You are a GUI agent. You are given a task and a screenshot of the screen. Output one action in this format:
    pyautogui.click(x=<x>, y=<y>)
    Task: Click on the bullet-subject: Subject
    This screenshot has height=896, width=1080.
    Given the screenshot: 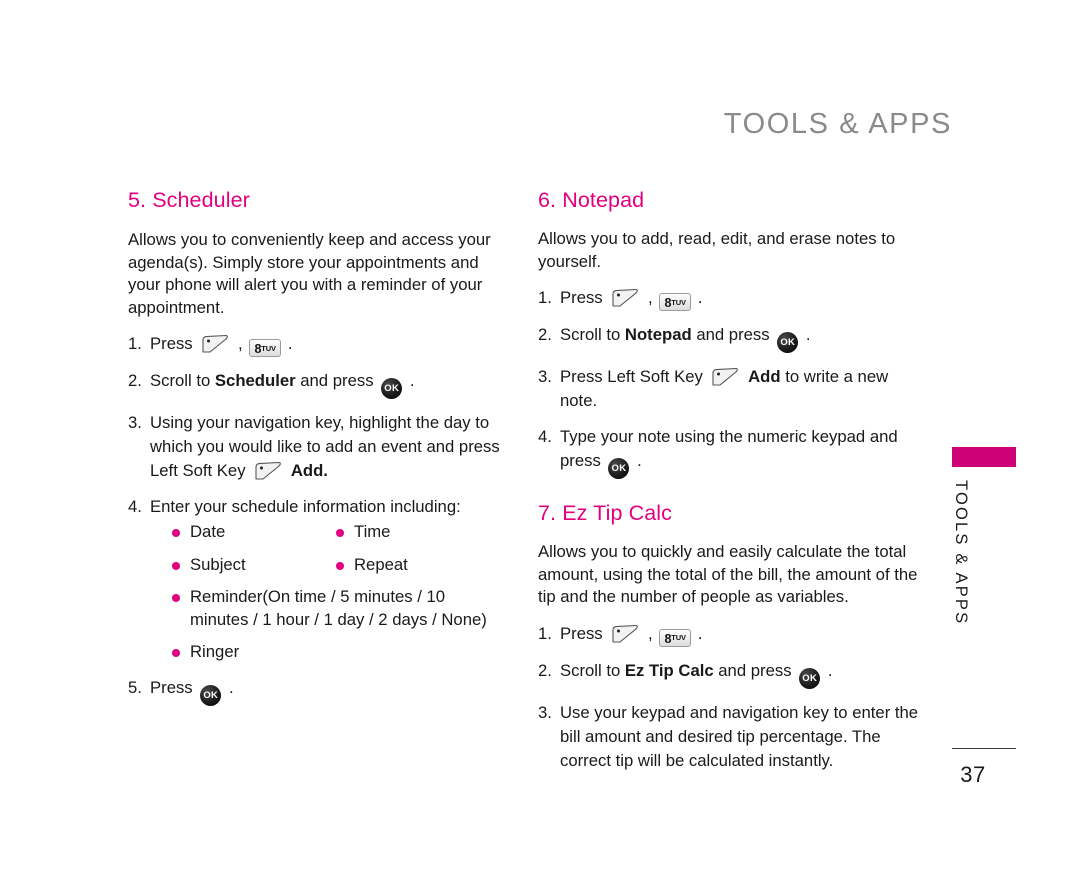 What is the action you would take?
    pyautogui.click(x=254, y=565)
    